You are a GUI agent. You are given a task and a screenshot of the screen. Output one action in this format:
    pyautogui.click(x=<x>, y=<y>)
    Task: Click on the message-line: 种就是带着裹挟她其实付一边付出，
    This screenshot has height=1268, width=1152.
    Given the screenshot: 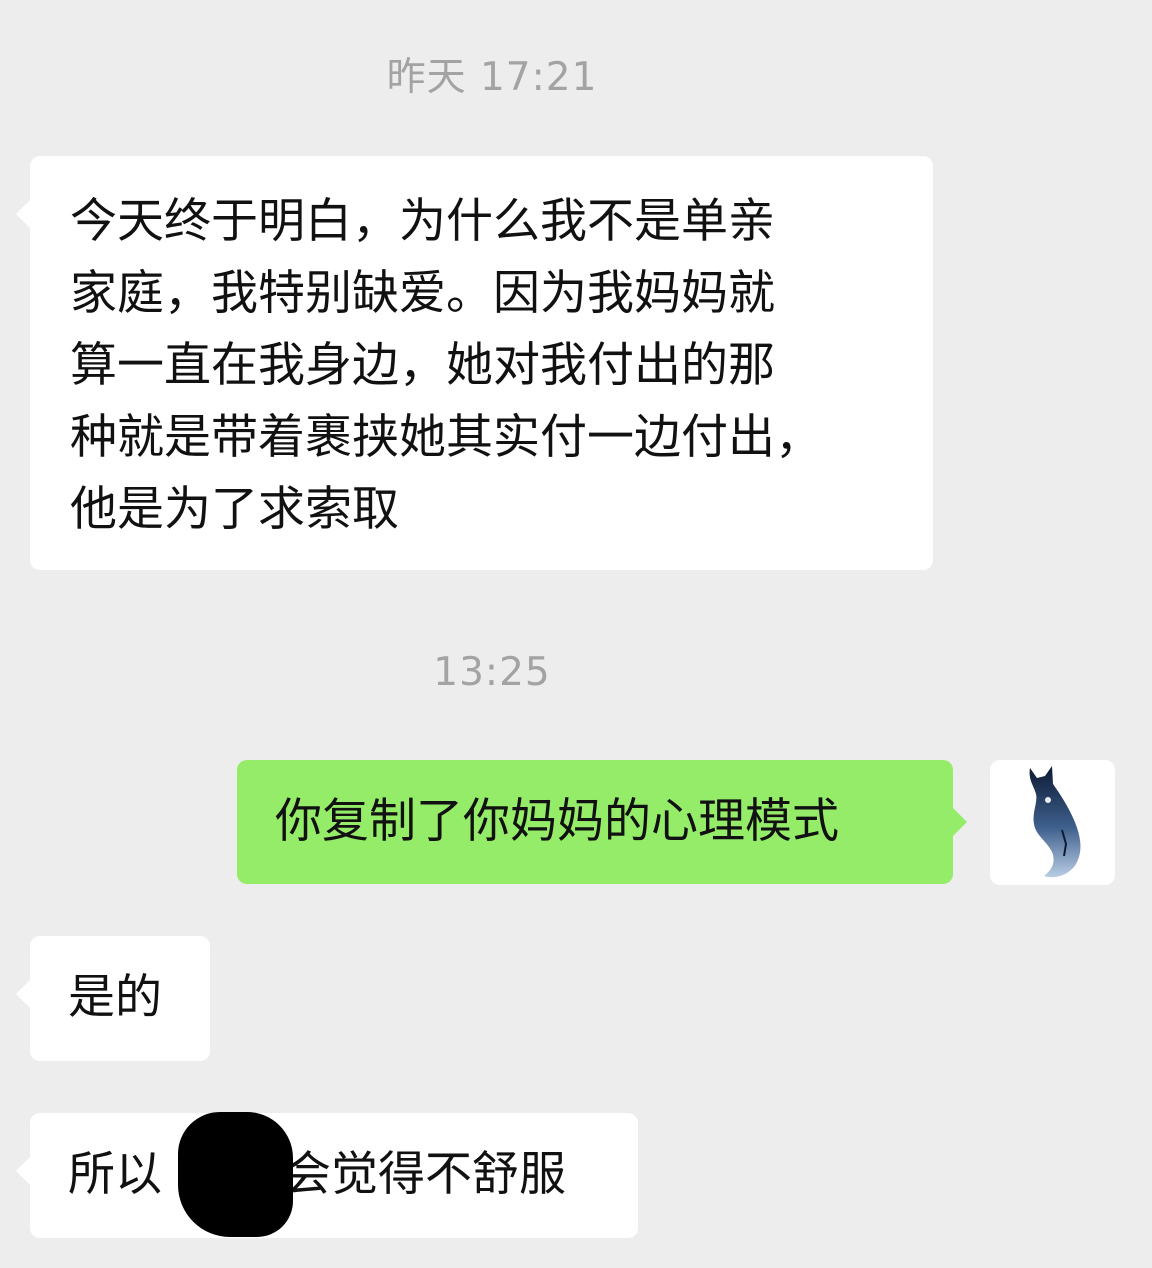 What is the action you would take?
    pyautogui.click(x=446, y=437)
    